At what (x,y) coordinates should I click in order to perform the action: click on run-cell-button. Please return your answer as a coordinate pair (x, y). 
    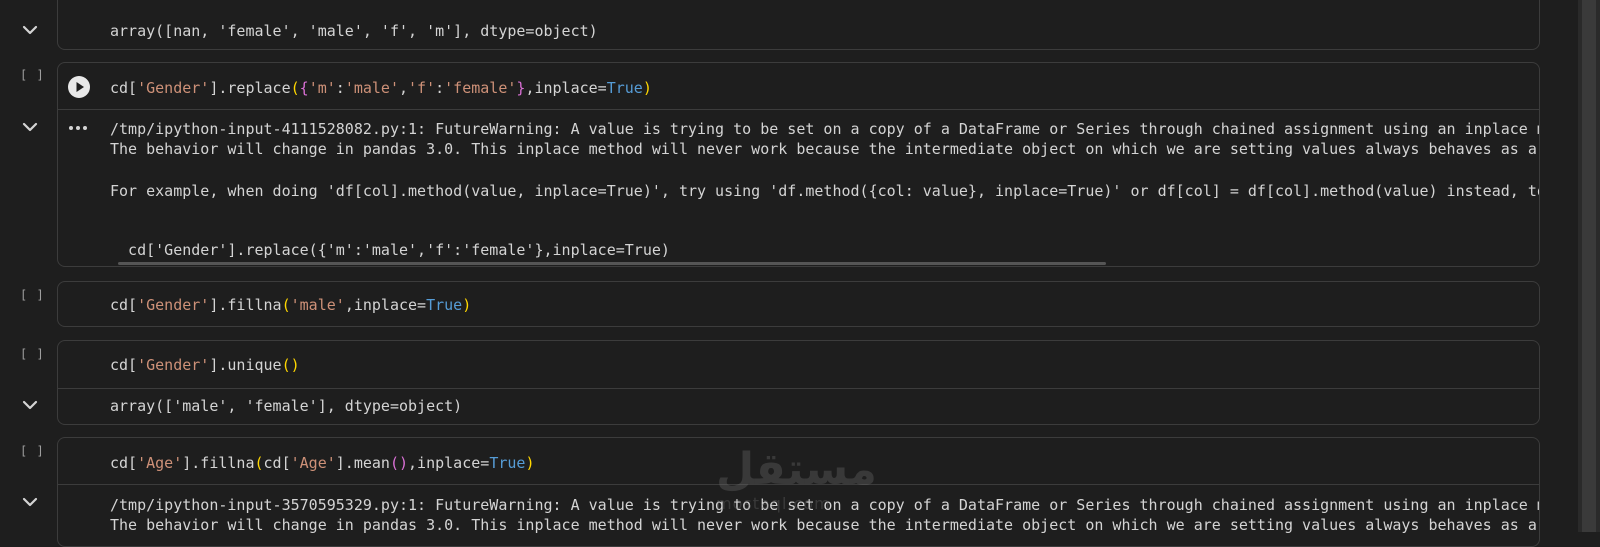
    Looking at the image, I should click on (79, 87).